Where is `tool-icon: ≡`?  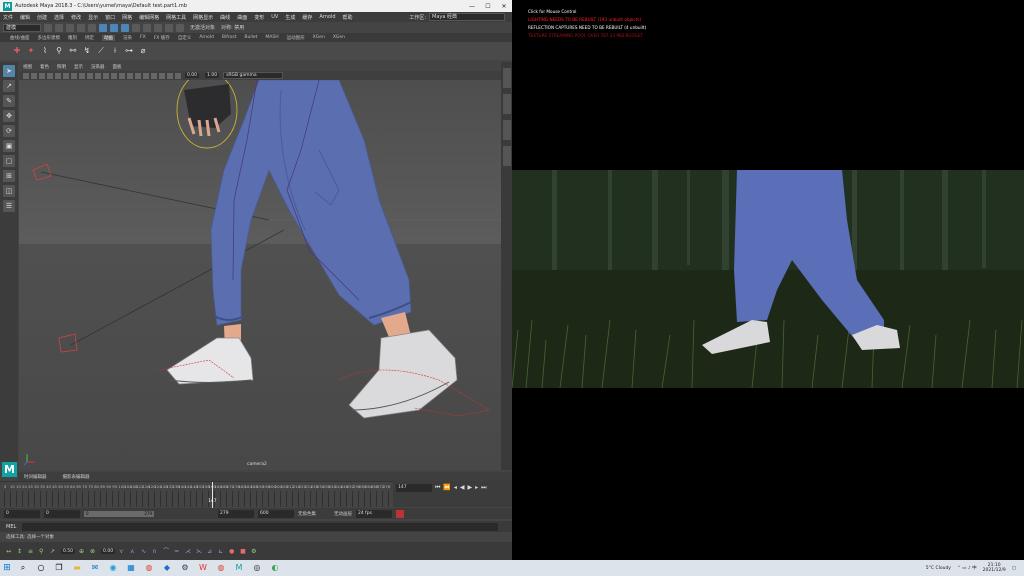 tool-icon: ≡ is located at coordinates (31, 551).